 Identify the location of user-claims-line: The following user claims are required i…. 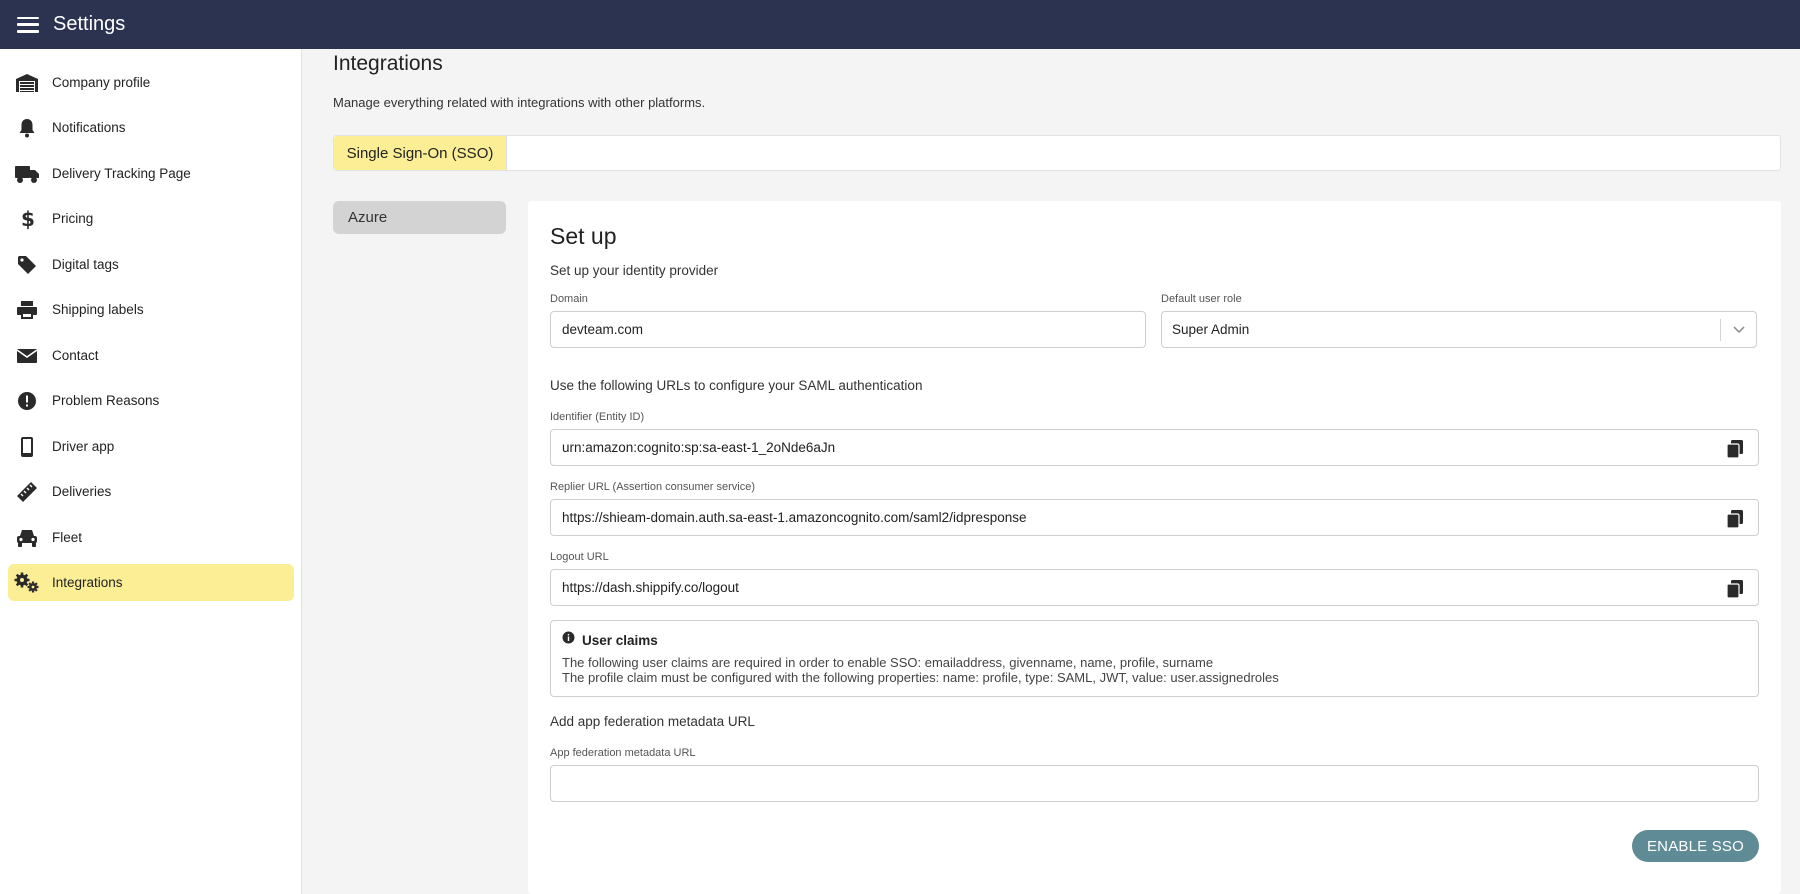
(888, 662).